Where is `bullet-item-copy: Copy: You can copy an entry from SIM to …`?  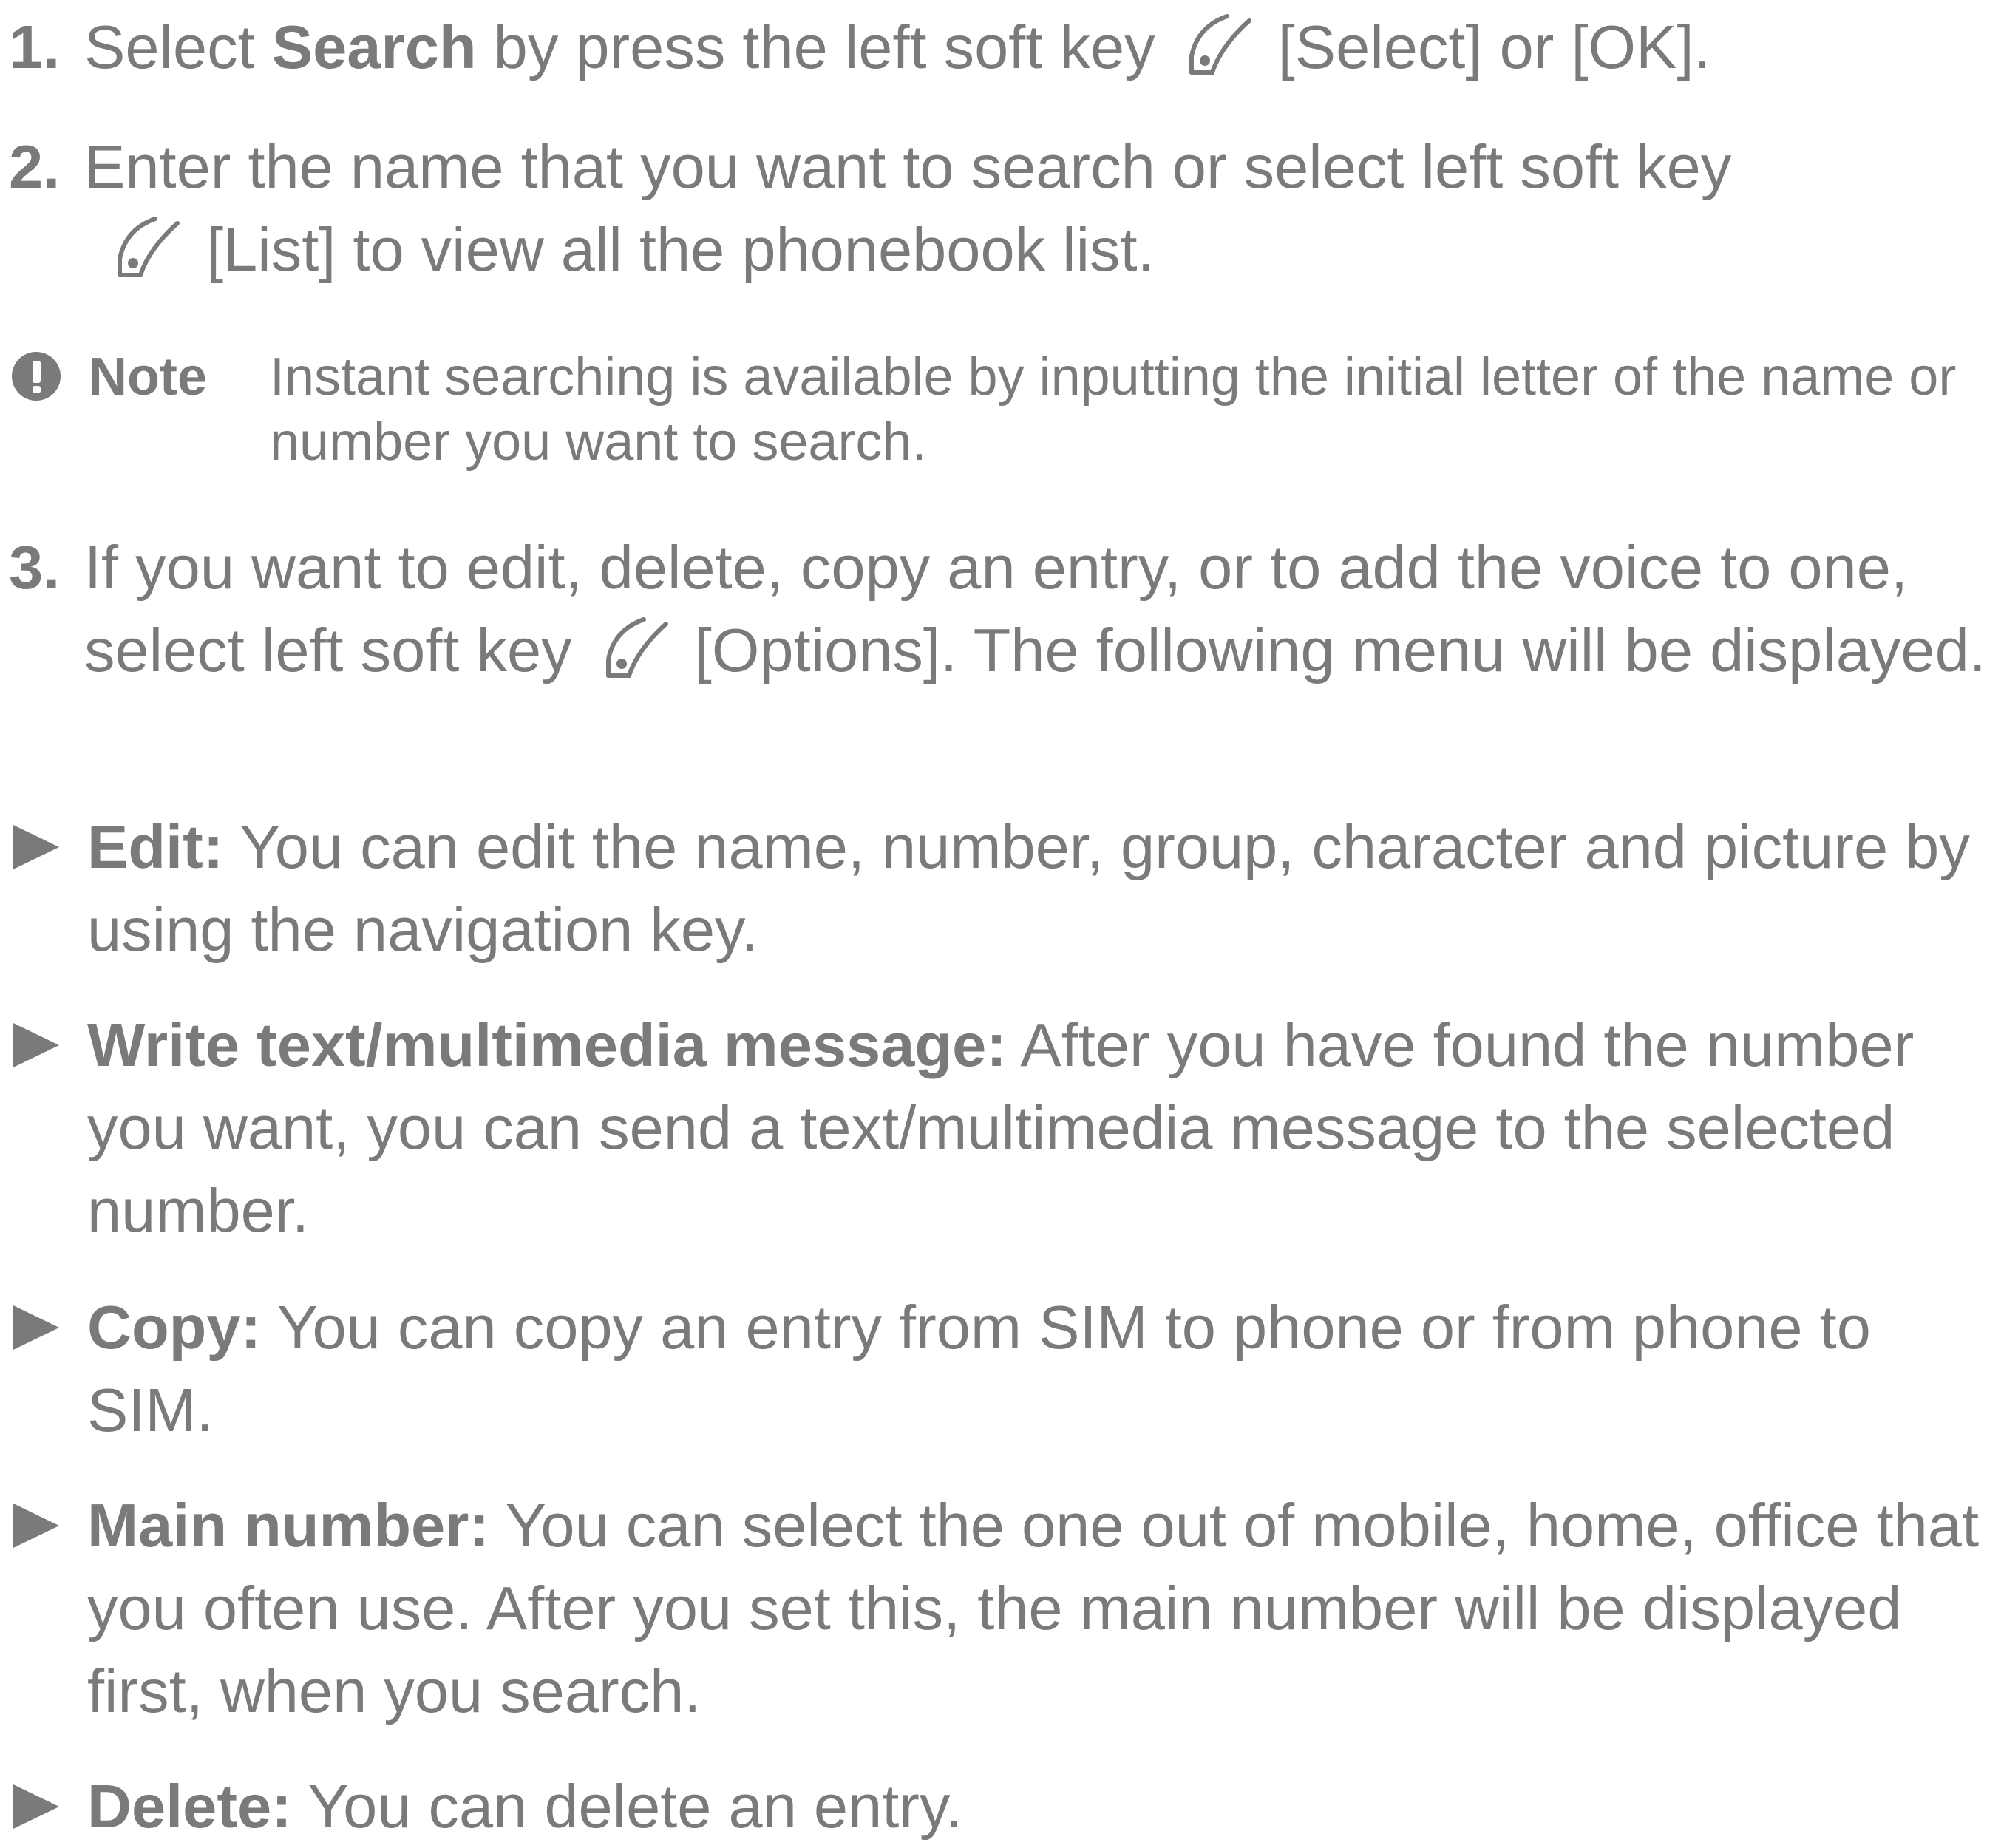 bullet-item-copy: Copy: You can copy an entry from SIM to … is located at coordinates (1000, 1369).